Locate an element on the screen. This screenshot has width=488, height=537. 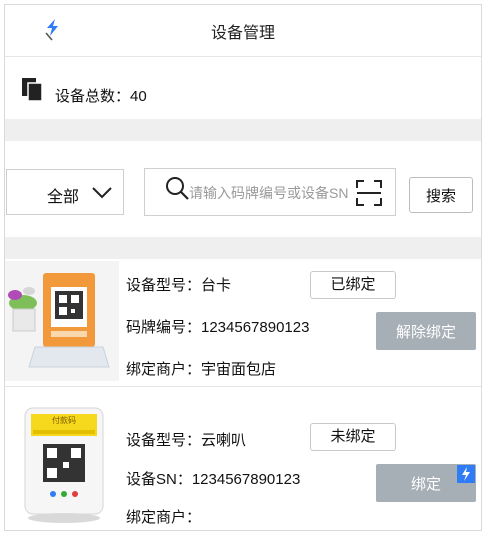
bind-button-label: 绑定 is located at coordinates (425, 484).